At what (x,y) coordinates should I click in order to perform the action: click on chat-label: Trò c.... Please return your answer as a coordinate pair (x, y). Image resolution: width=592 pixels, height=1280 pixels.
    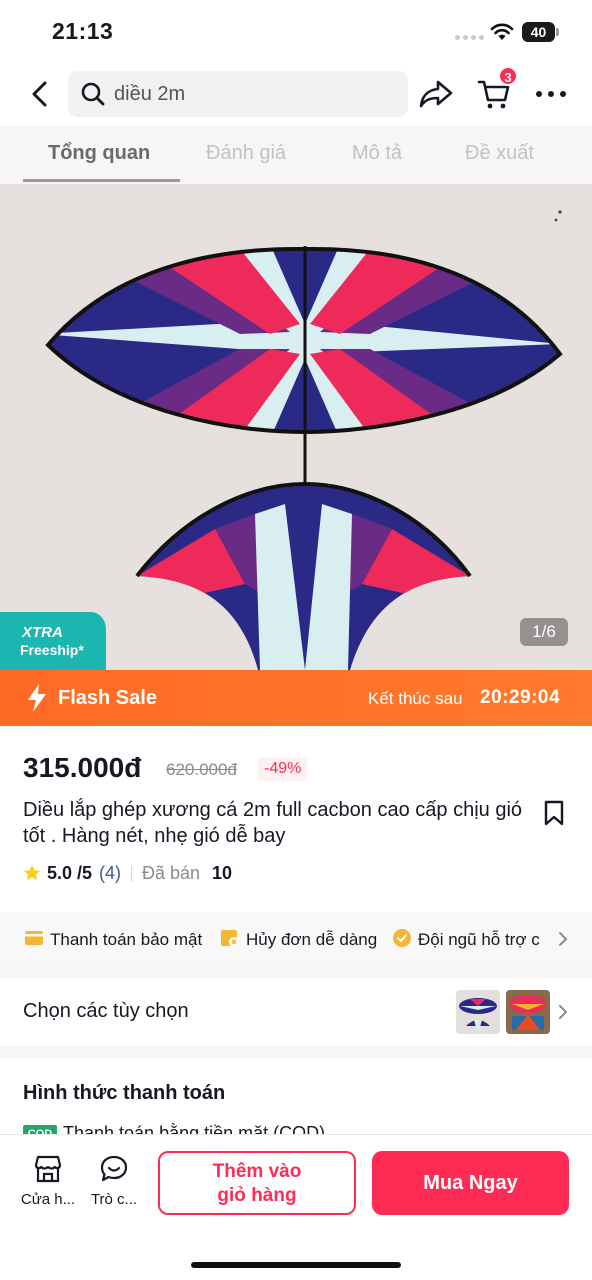
    Looking at the image, I should click on (114, 1199).